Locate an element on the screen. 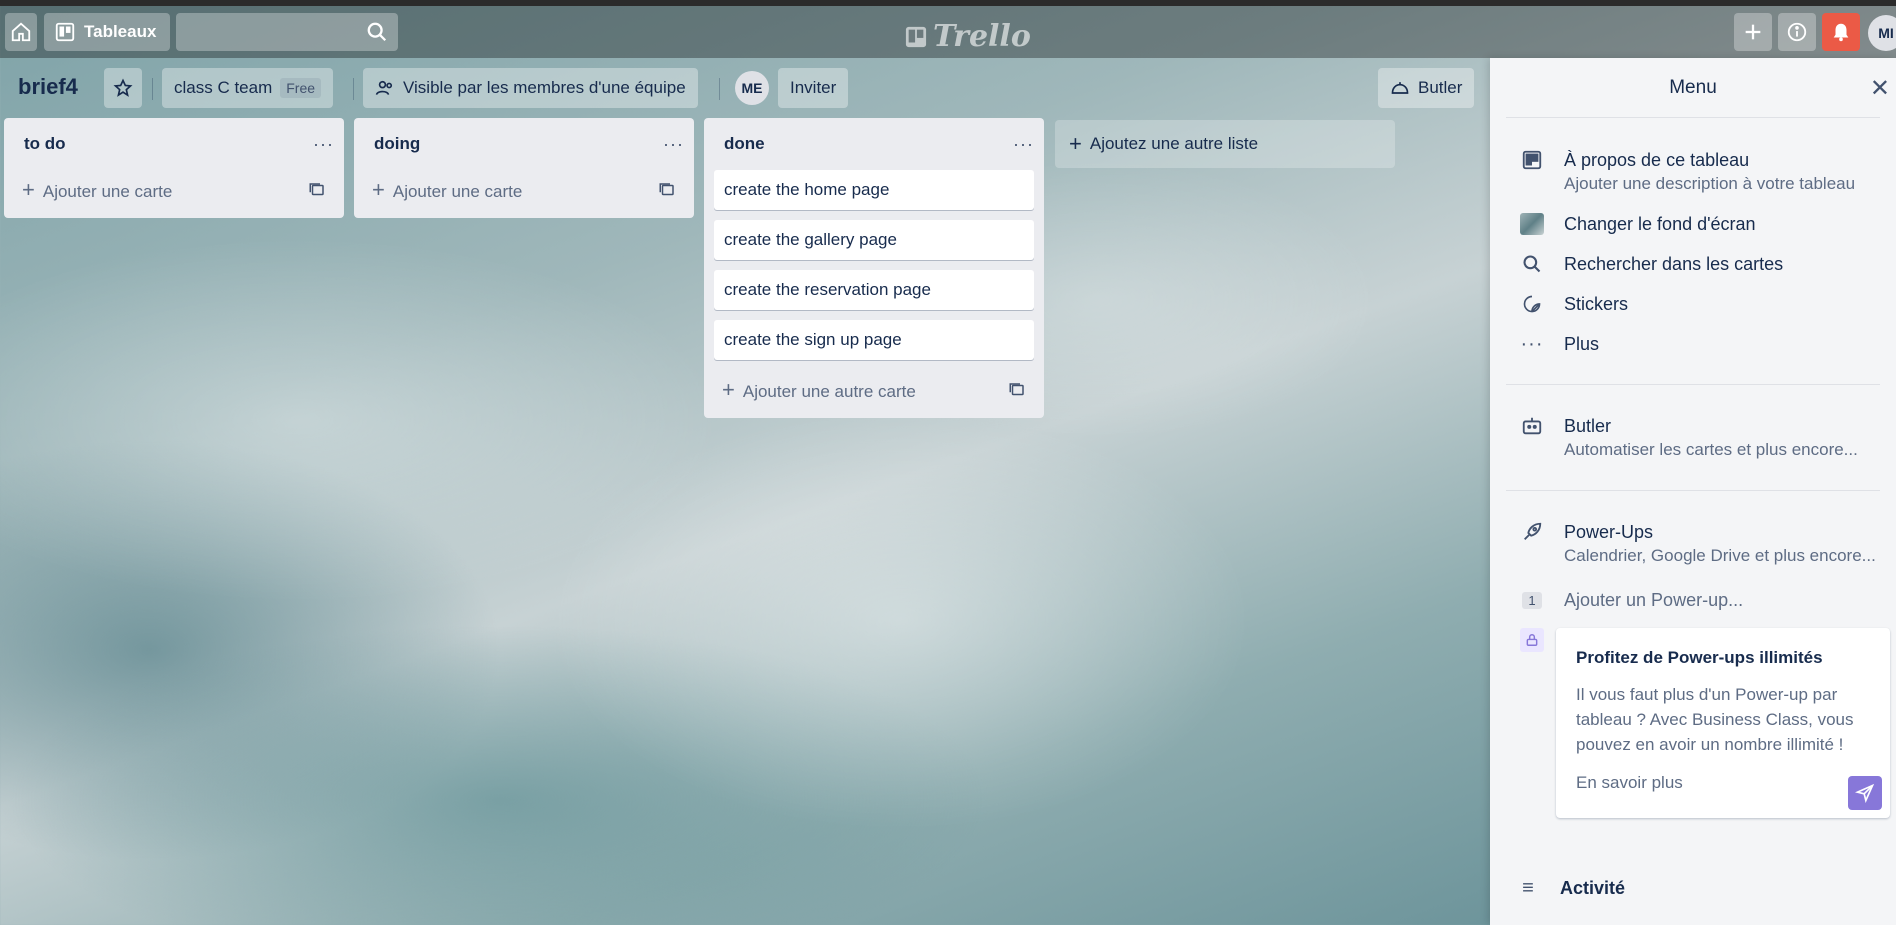  bell-icon is located at coordinates (1841, 32).